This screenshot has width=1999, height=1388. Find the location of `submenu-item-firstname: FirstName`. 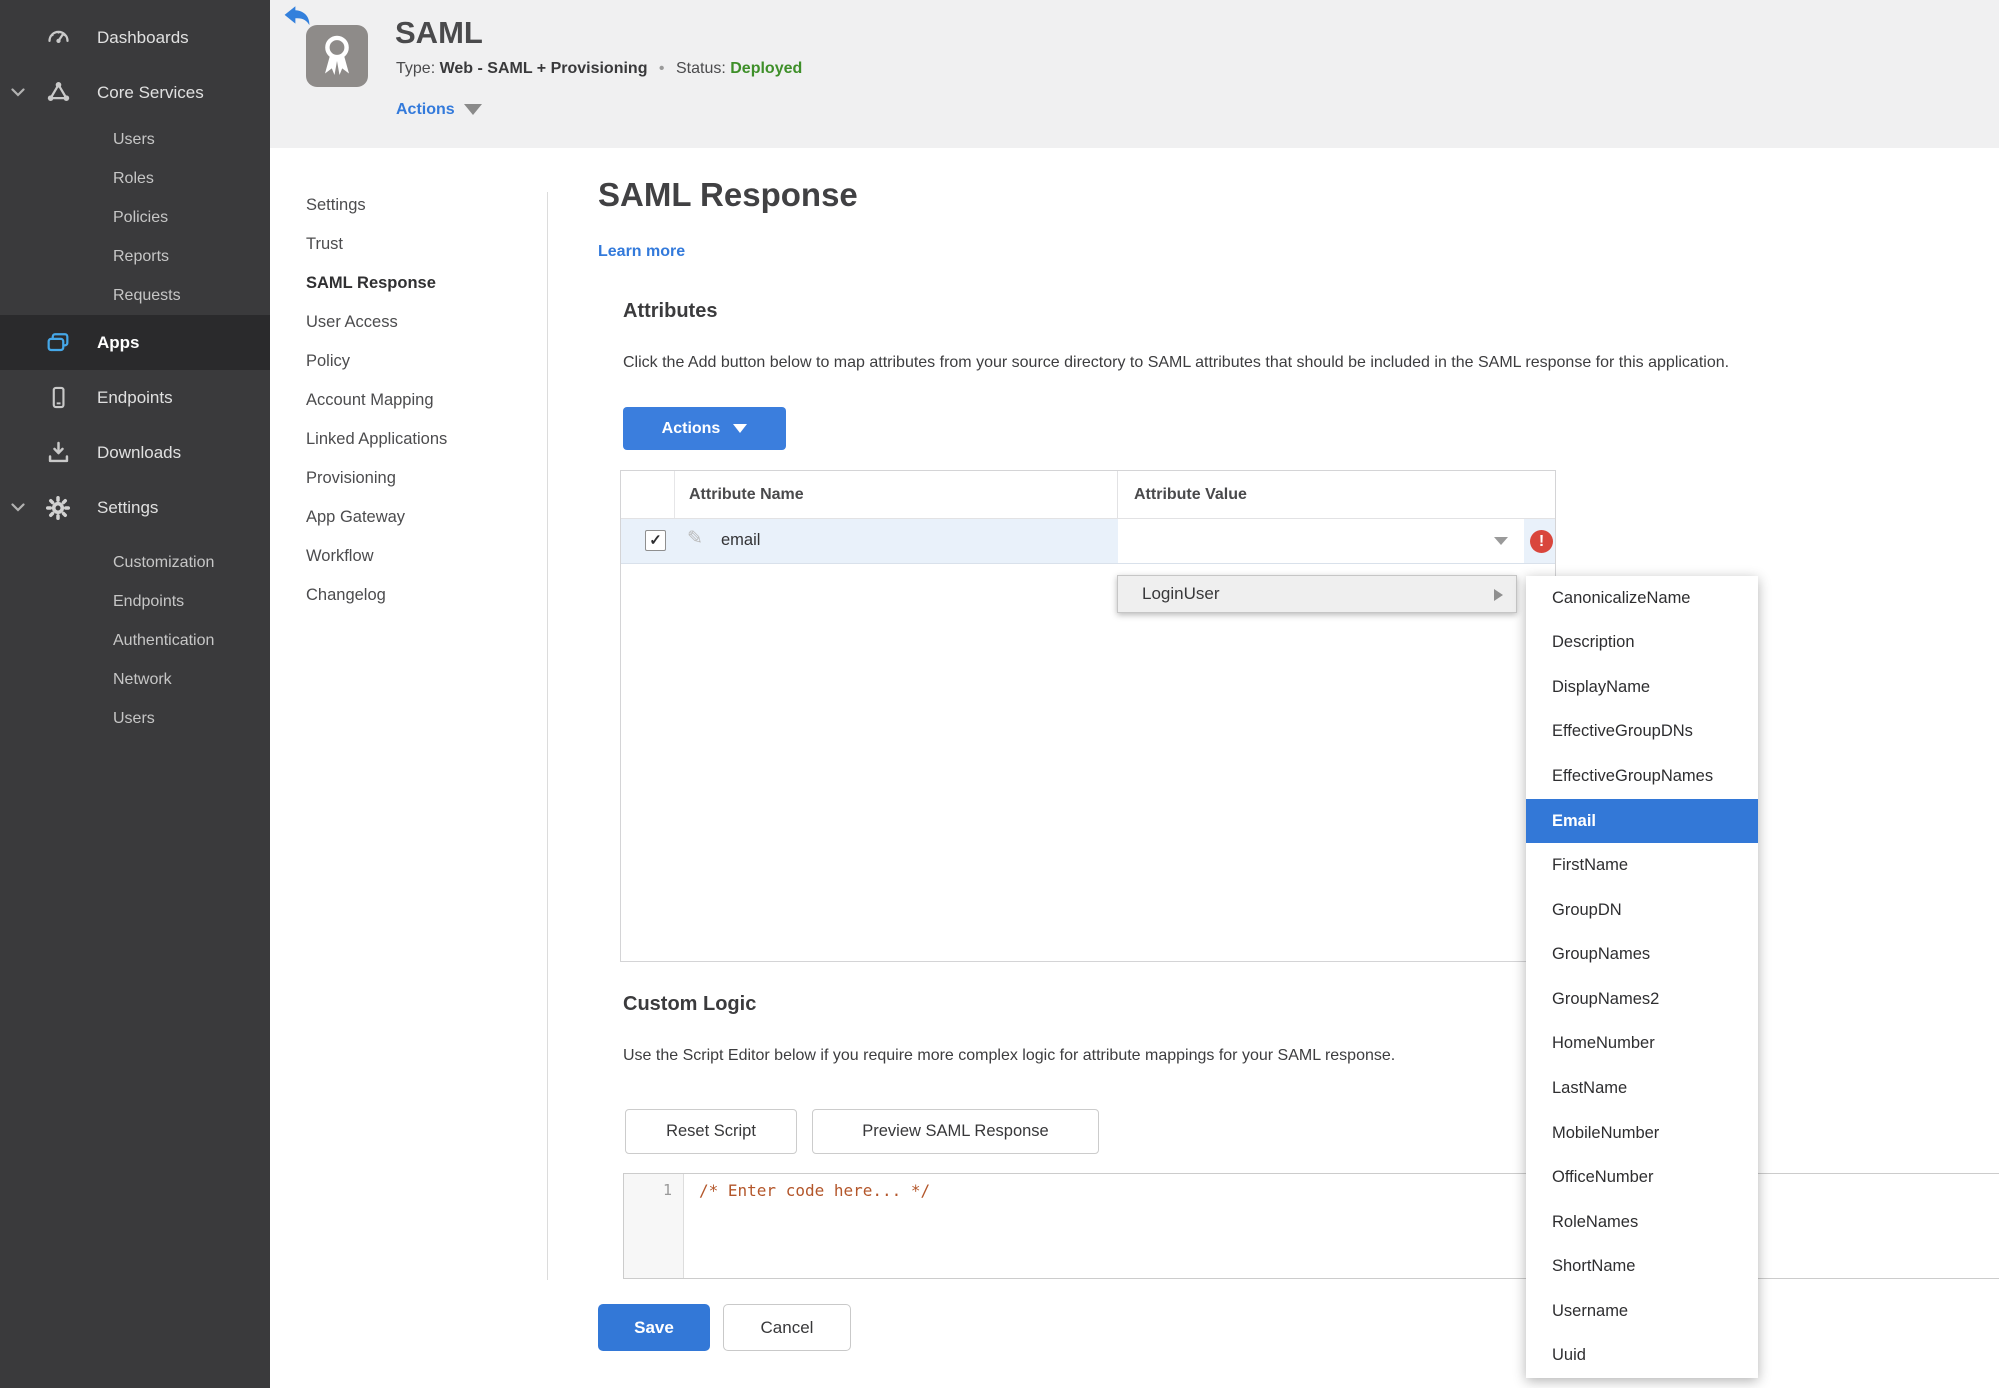

submenu-item-firstname: FirstName is located at coordinates (1642, 865).